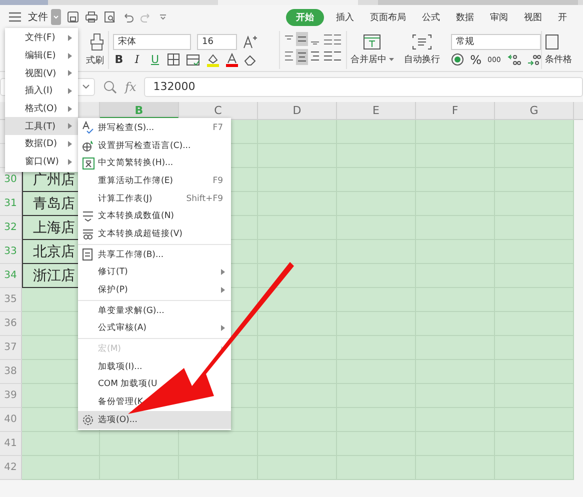 This screenshot has height=497, width=583. What do you see at coordinates (431, 17) in the screenshot?
I see `ribbon-tab: 公式` at bounding box center [431, 17].